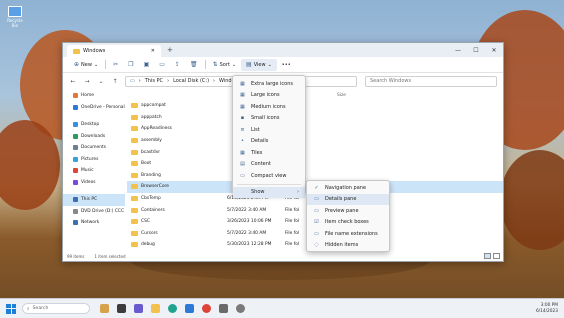  Describe the element at coordinates (316, 233) in the screenshot. I see `file-extension-icon: ▭` at that location.